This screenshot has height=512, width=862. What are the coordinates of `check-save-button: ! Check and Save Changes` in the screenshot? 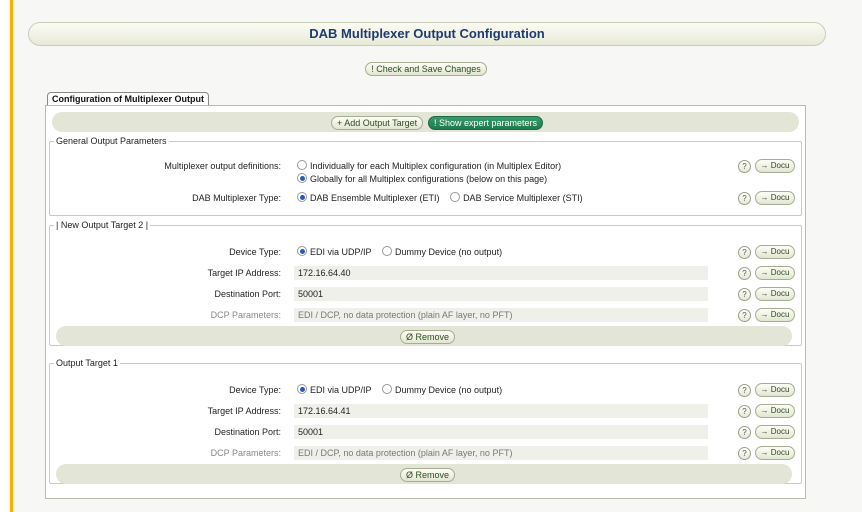 It's located at (426, 69).